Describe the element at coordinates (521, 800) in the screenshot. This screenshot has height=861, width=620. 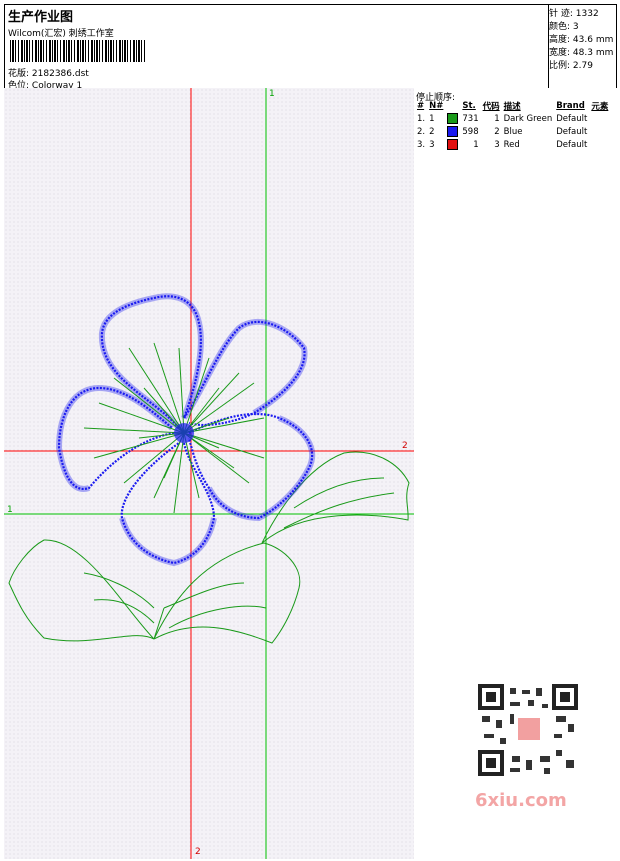
I see `watermark-text: 6xiu.com` at that location.